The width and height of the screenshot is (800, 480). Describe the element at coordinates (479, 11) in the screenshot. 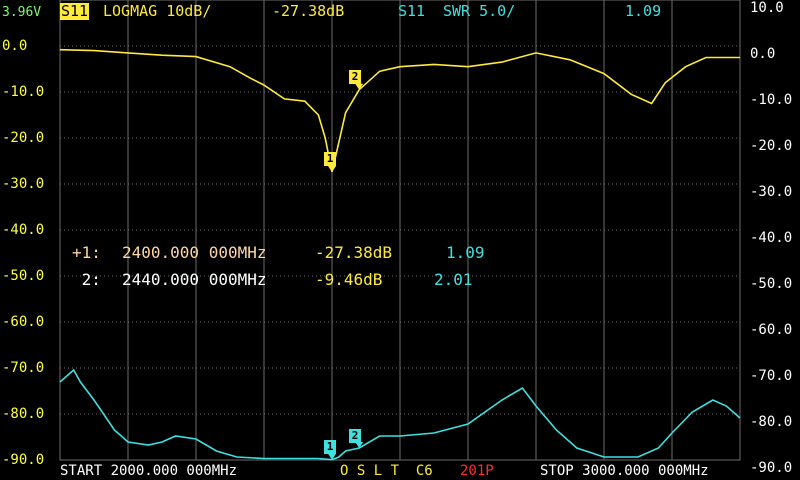

I see `ch2-format: SWR 5.0/` at that location.